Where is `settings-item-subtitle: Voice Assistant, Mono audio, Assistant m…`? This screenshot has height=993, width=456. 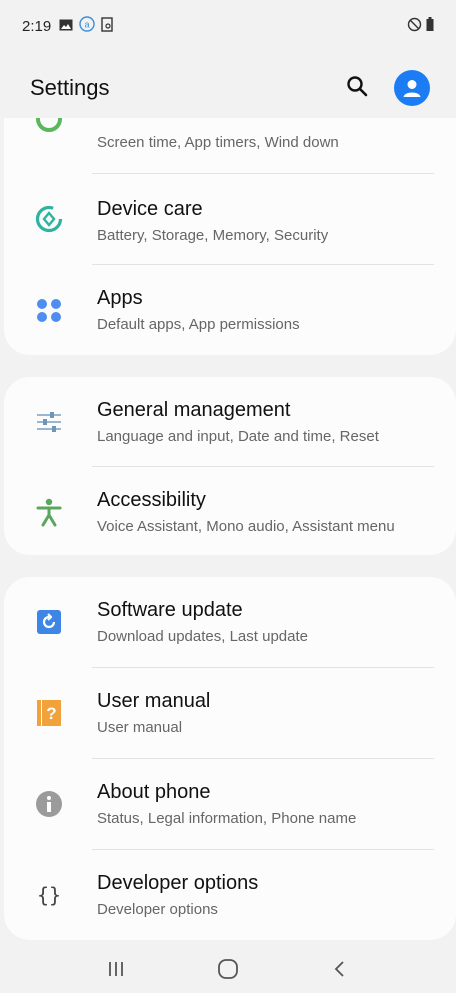 settings-item-subtitle: Voice Assistant, Mono audio, Assistant m… is located at coordinates (246, 526).